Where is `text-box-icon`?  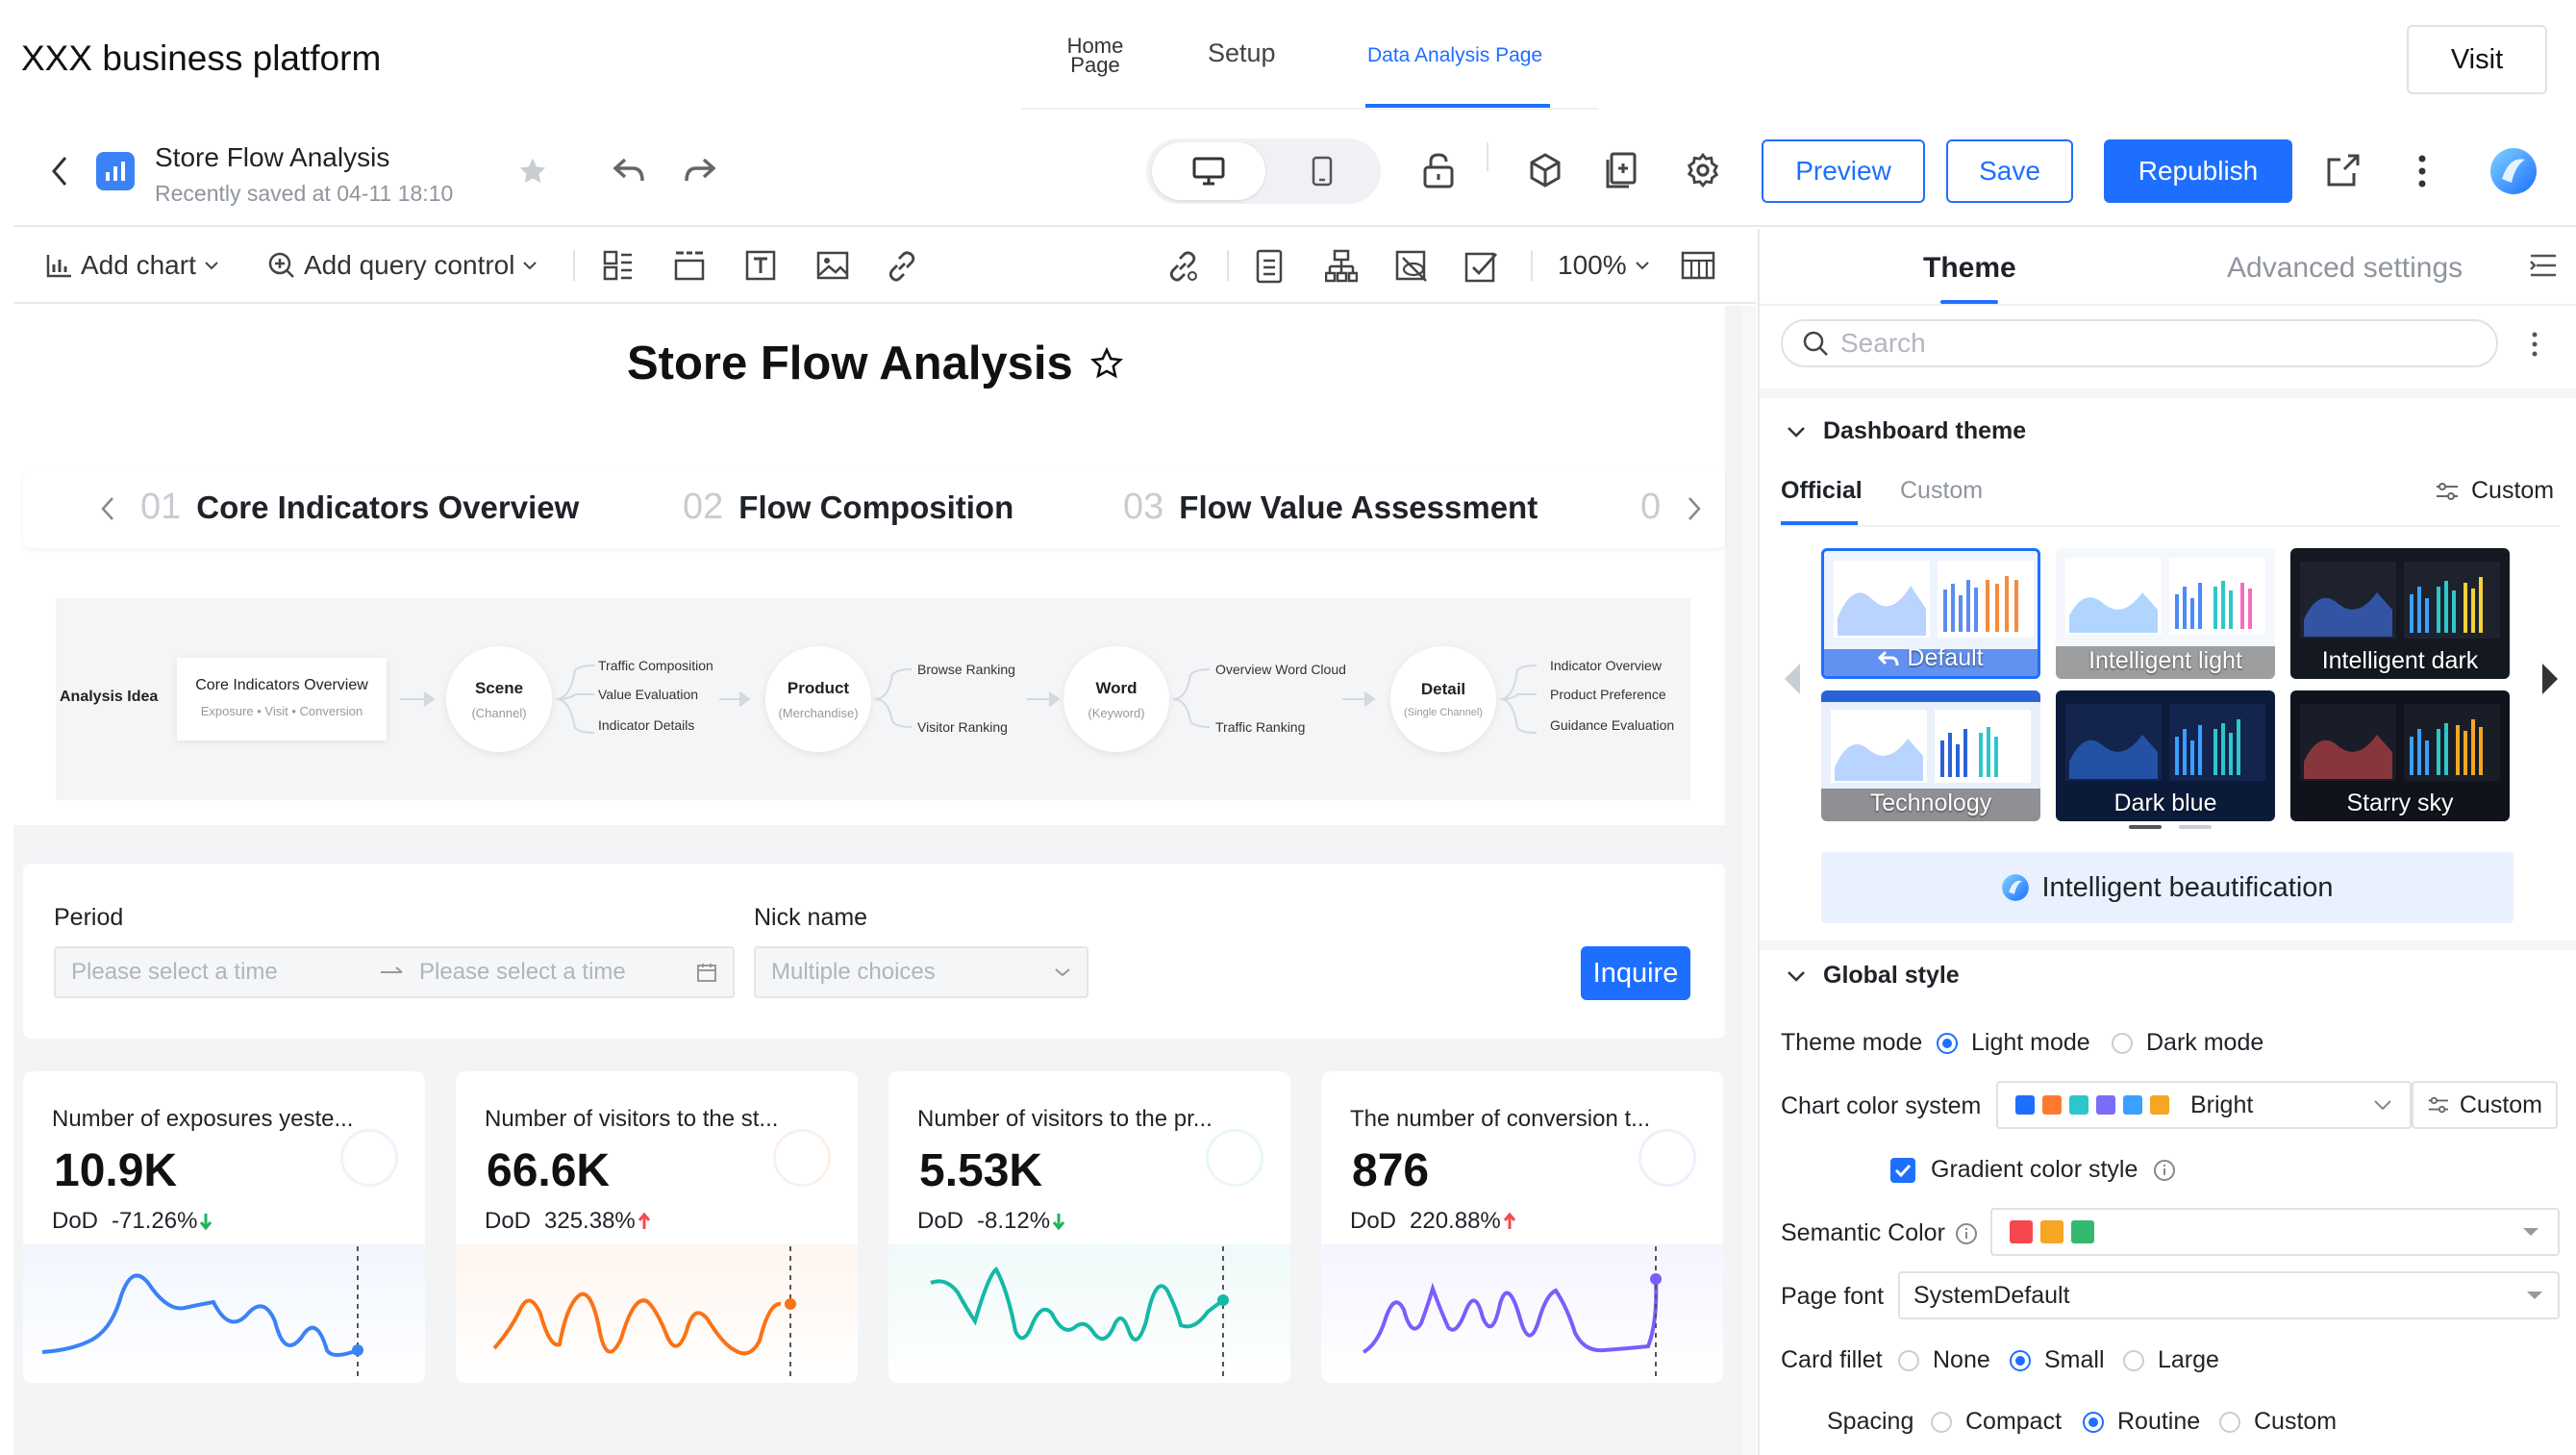
text-box-icon is located at coordinates (760, 265).